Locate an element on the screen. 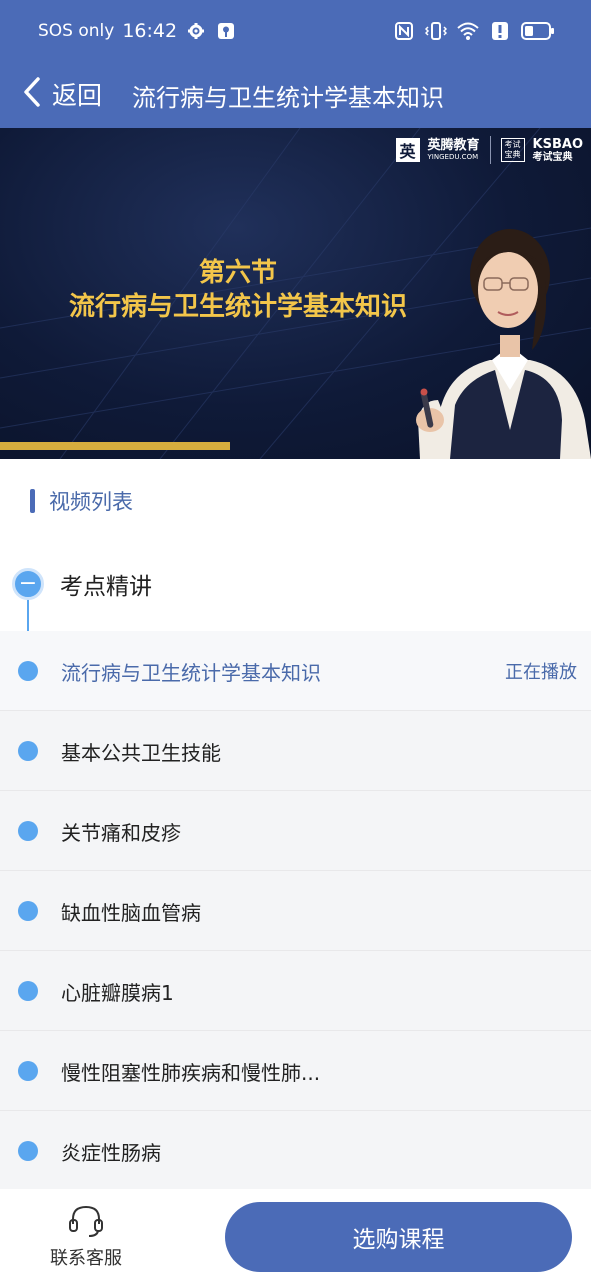 The image size is (591, 1280). clock: 16:42 is located at coordinates (150, 31).